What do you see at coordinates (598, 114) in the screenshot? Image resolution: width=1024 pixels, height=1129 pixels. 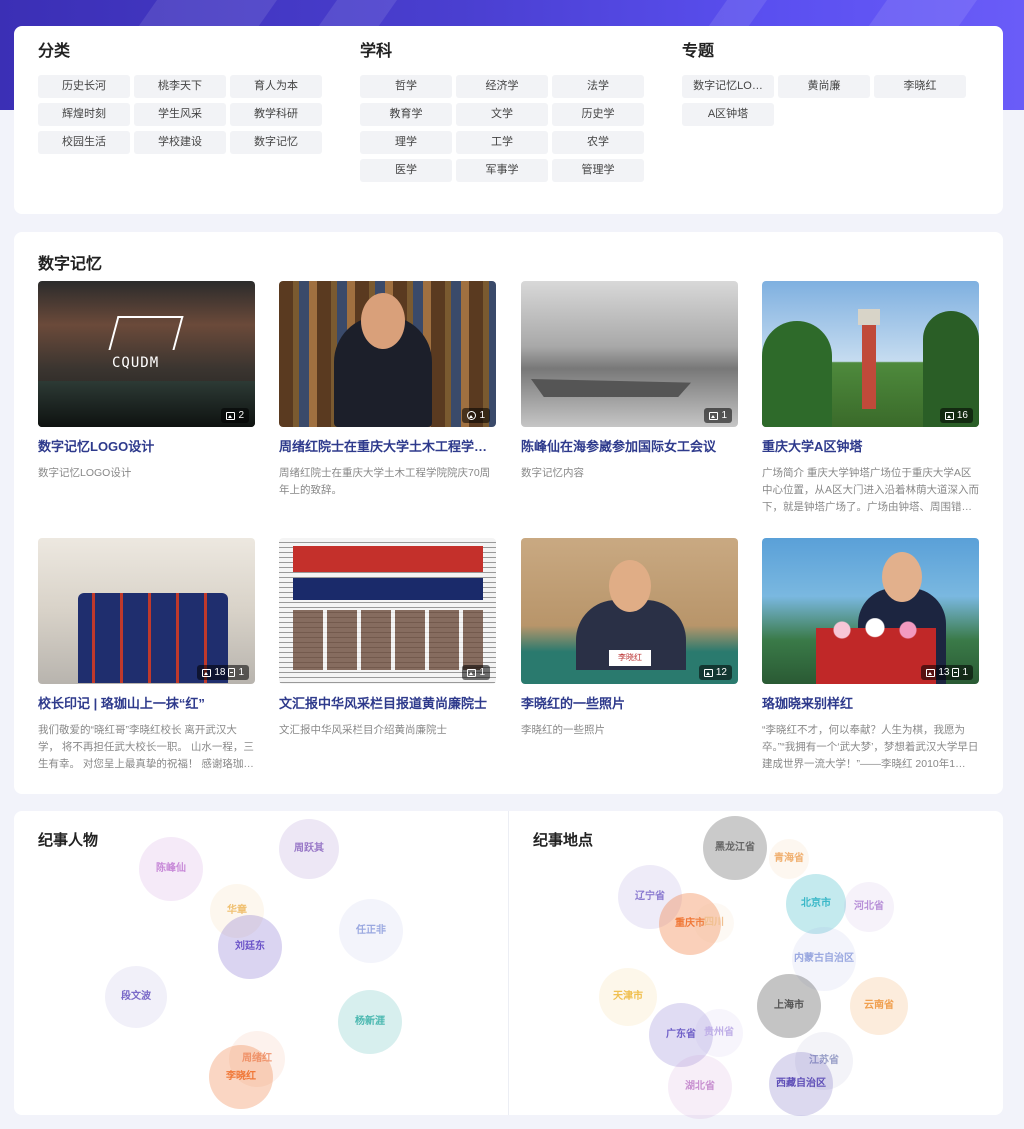 I see `discipline-chip: 历史学` at bounding box center [598, 114].